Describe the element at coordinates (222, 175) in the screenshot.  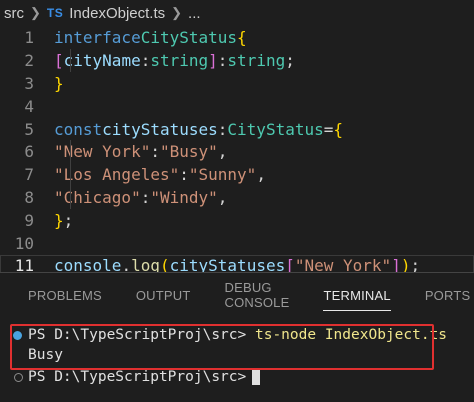
I see `string-value: "Sunny"` at that location.